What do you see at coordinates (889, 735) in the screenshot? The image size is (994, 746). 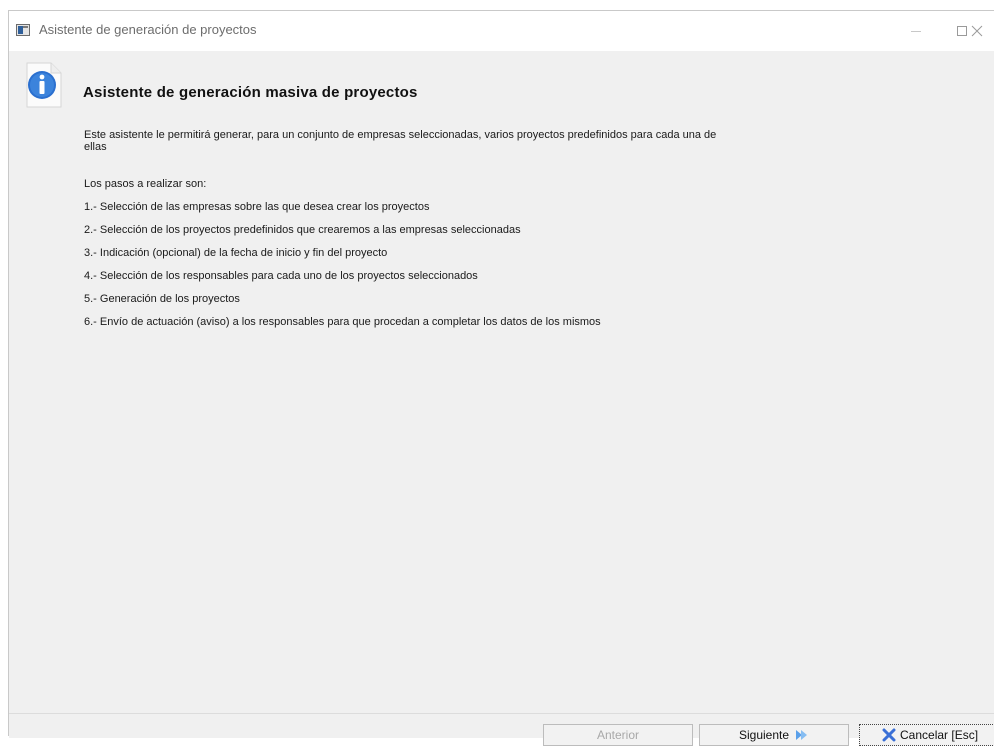 I see `cancel-x-icon` at bounding box center [889, 735].